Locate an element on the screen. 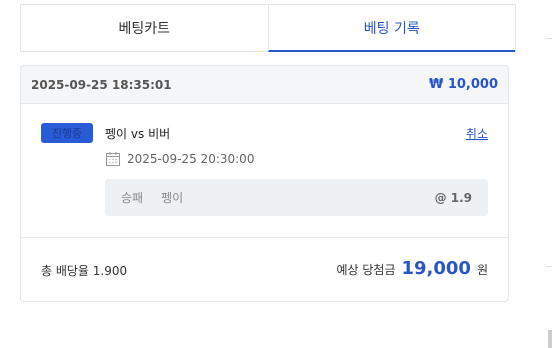 The image size is (552, 348). bet-placed-time: 2025-09-25 18:35:01 is located at coordinates (101, 84).